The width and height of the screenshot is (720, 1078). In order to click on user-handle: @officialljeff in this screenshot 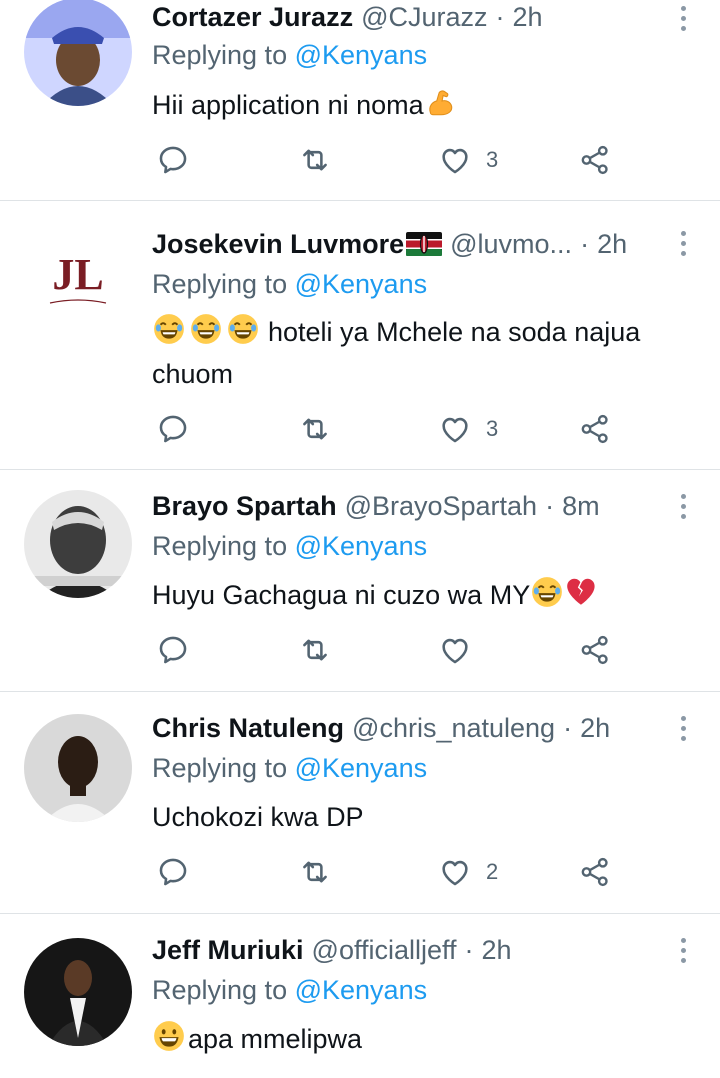, I will do `click(384, 950)`.